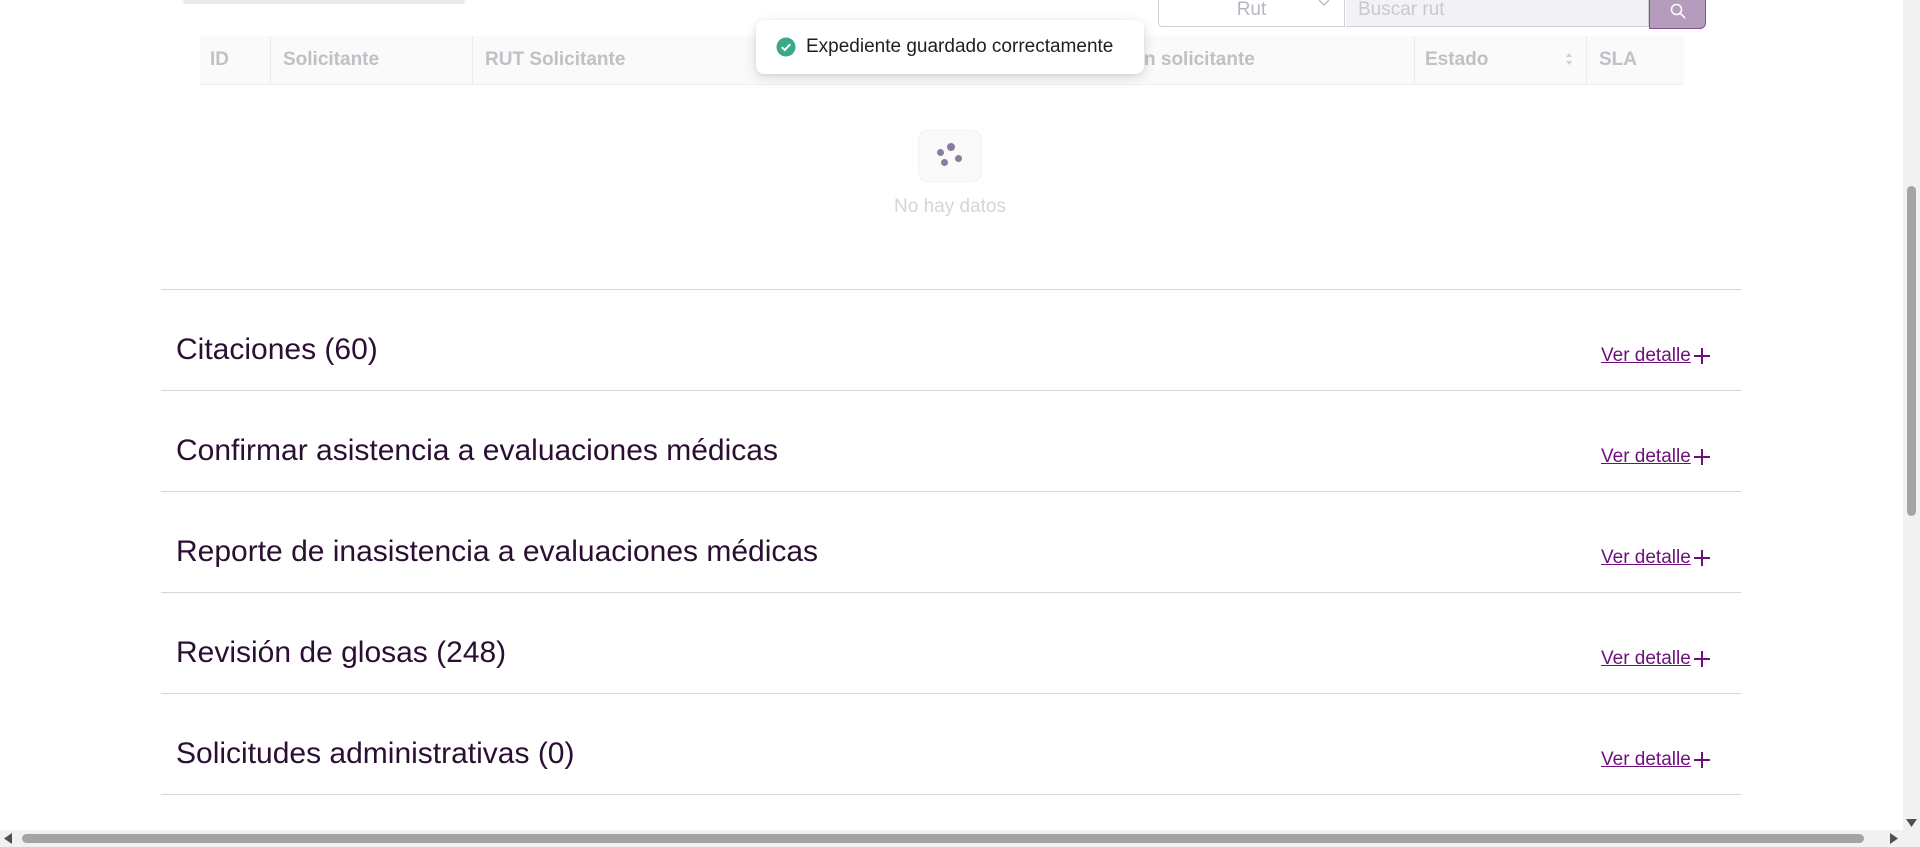  Describe the element at coordinates (960, 46) in the screenshot. I see `toast-message: Expediente guardado correctamente` at that location.